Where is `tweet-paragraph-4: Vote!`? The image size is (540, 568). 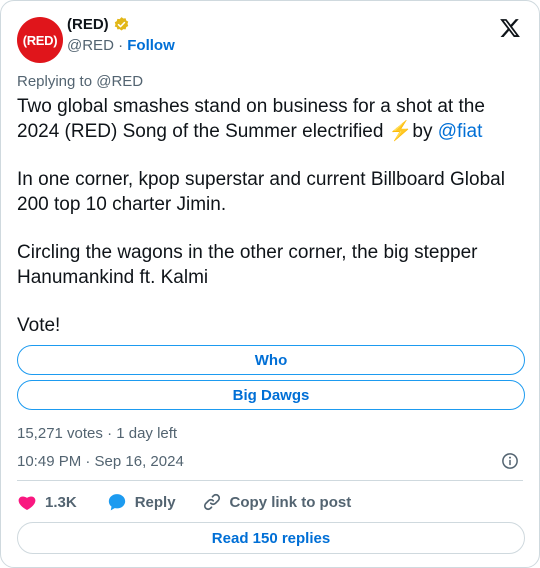 tweet-paragraph-4: Vote! is located at coordinates (39, 325).